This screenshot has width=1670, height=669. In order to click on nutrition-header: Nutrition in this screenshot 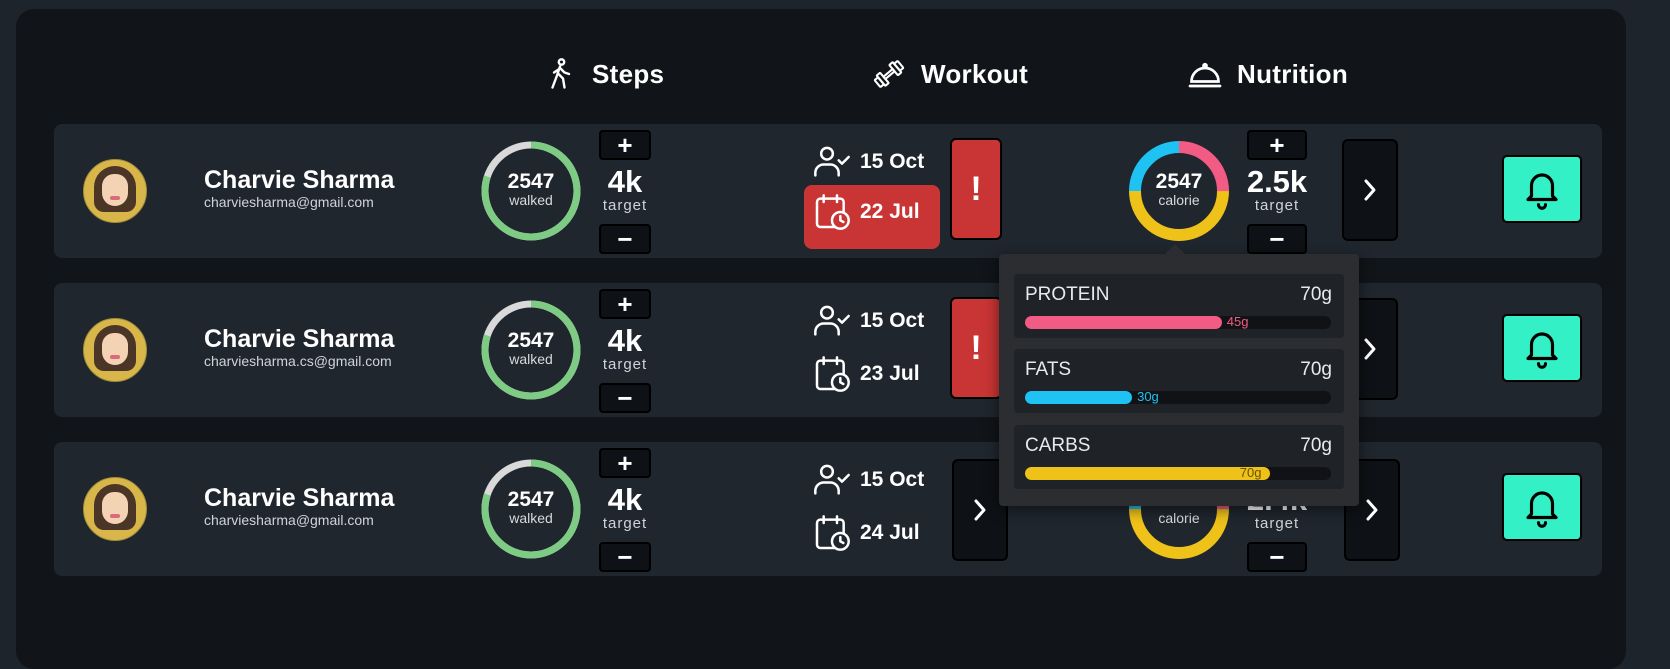, I will do `click(1267, 74)`.